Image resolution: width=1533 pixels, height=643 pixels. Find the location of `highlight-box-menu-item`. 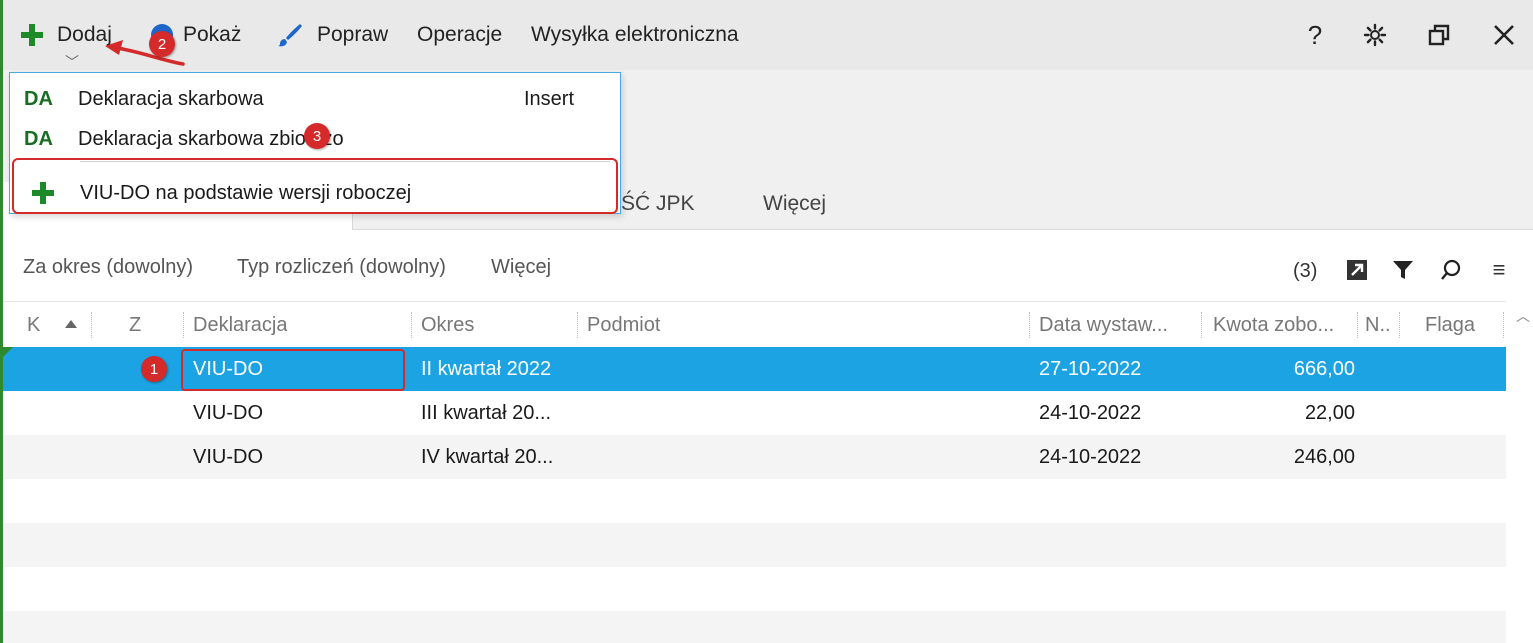

highlight-box-menu-item is located at coordinates (315, 186).